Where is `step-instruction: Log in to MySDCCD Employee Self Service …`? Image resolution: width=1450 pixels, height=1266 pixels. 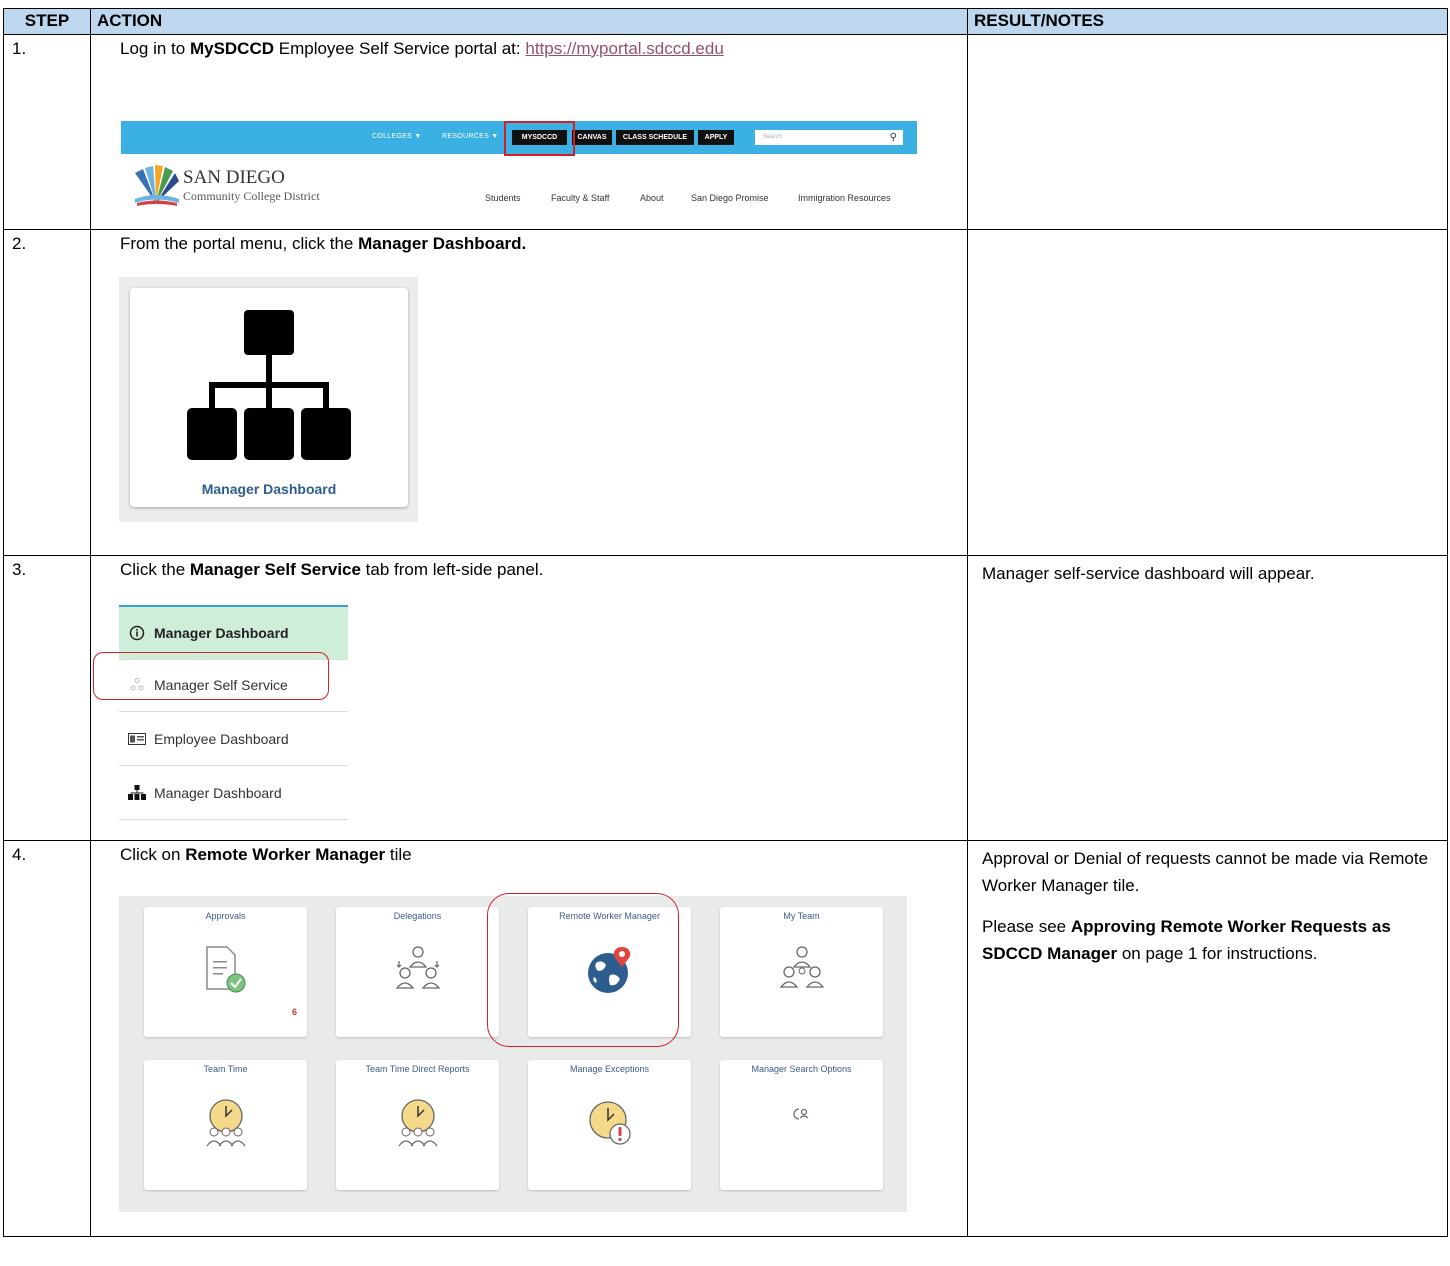
step-instruction: Log in to MySDCCD Employee Self Service … is located at coordinates (422, 49).